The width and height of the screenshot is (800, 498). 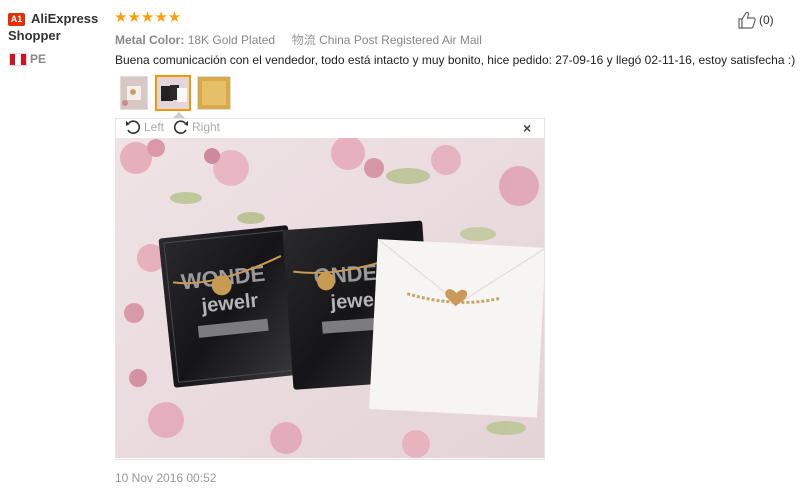 What do you see at coordinates (747, 20) in the screenshot?
I see `thumbs-up-icon` at bounding box center [747, 20].